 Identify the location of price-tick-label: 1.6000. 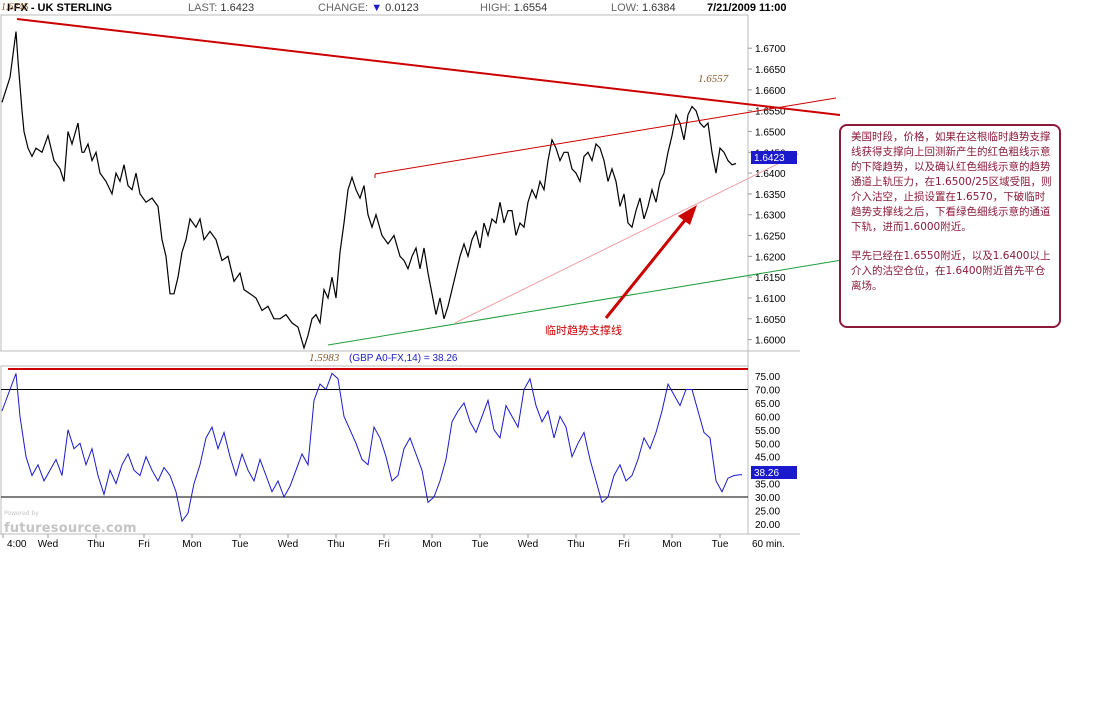
(770, 341).